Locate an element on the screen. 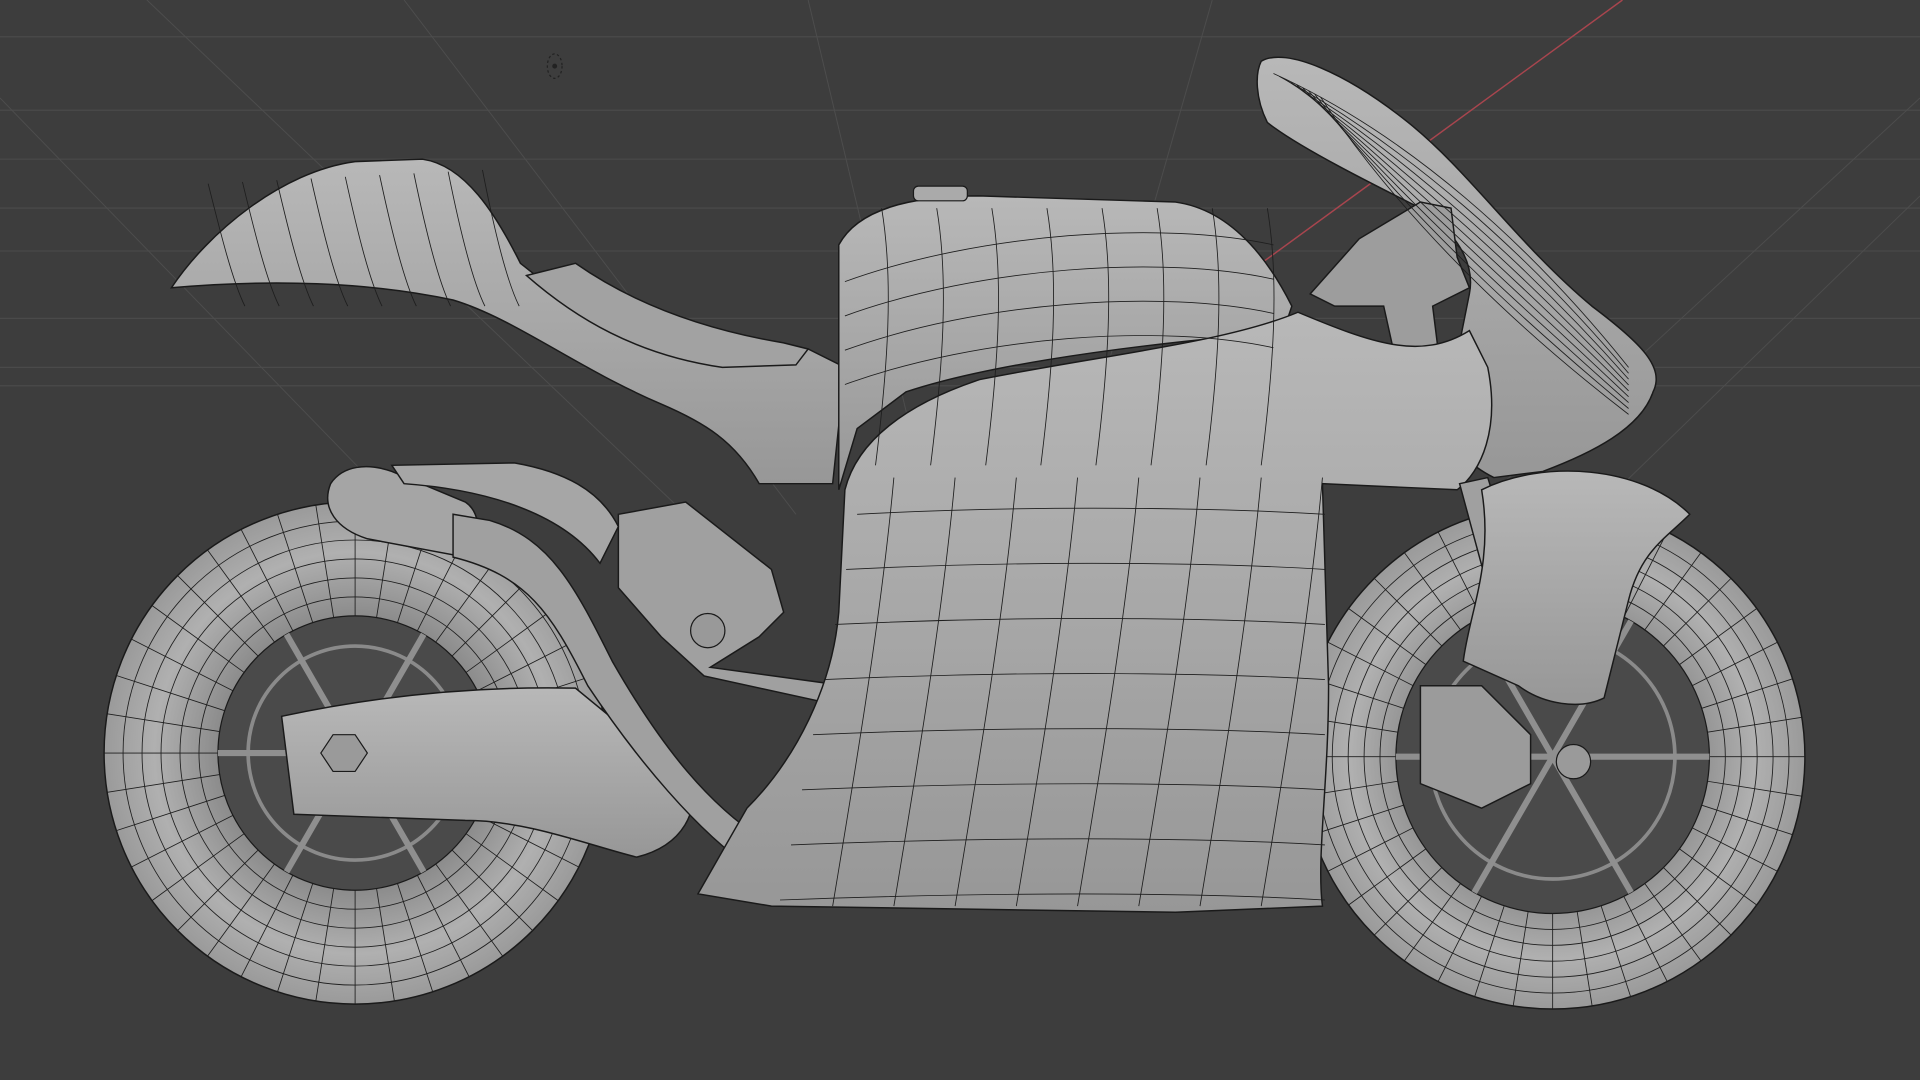  pivot-bolt is located at coordinates (708, 630).